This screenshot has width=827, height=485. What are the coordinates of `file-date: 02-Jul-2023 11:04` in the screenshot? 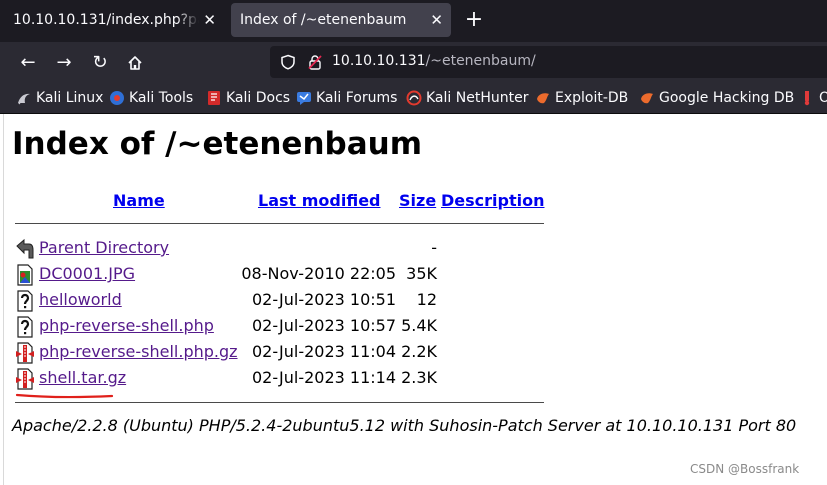 It's located at (323, 351).